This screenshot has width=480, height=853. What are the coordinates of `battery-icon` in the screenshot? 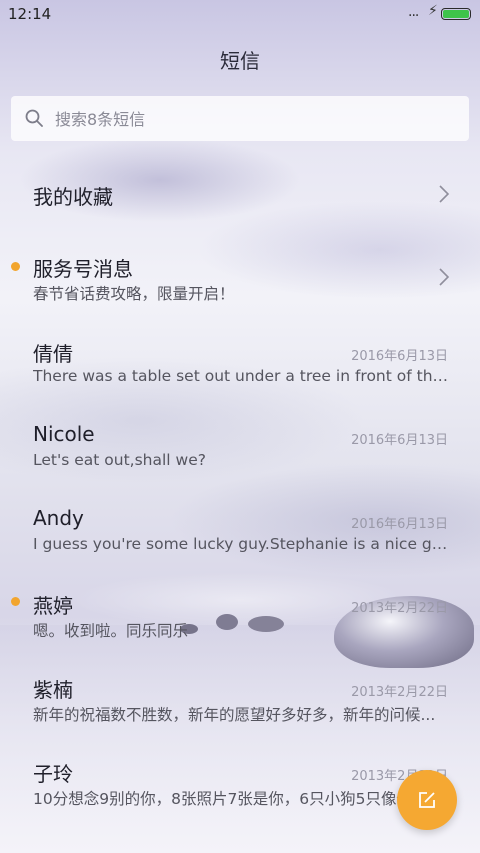 It's located at (456, 14).